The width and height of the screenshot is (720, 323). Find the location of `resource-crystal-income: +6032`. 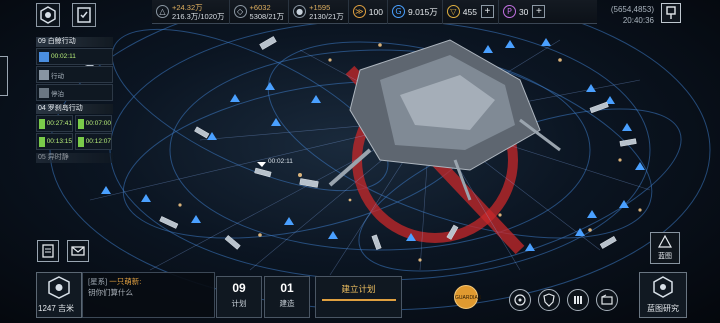

resource-crystal-income: +6032 is located at coordinates (260, 7).